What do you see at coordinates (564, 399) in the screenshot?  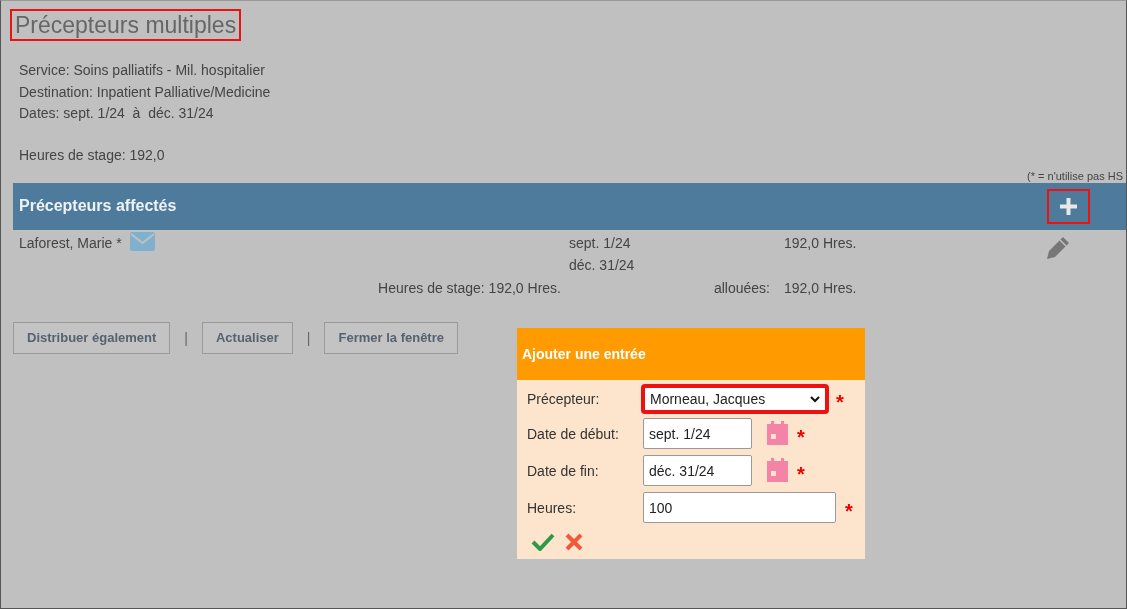 I see `field-label: Précepteur:` at bounding box center [564, 399].